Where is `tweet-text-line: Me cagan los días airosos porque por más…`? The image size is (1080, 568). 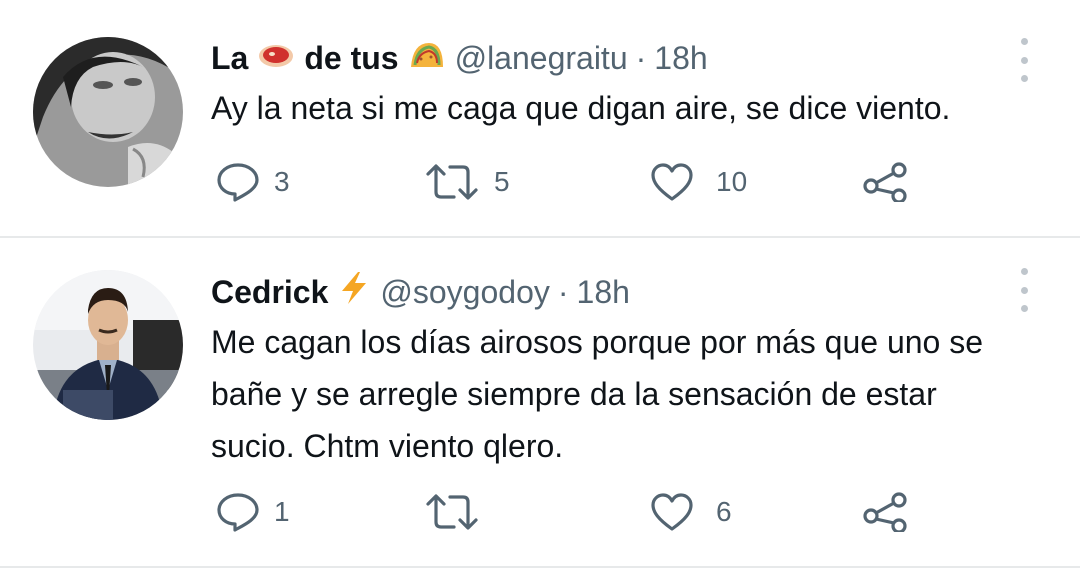 tweet-text-line: Me cagan los días airosos porque por más… is located at coordinates (597, 342).